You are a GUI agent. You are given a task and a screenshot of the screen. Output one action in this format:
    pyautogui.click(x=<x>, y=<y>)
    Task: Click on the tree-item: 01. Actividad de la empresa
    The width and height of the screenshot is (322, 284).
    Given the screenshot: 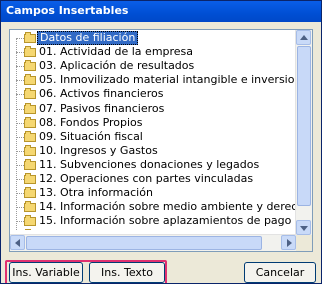 What is the action you would take?
    pyautogui.click(x=154, y=52)
    